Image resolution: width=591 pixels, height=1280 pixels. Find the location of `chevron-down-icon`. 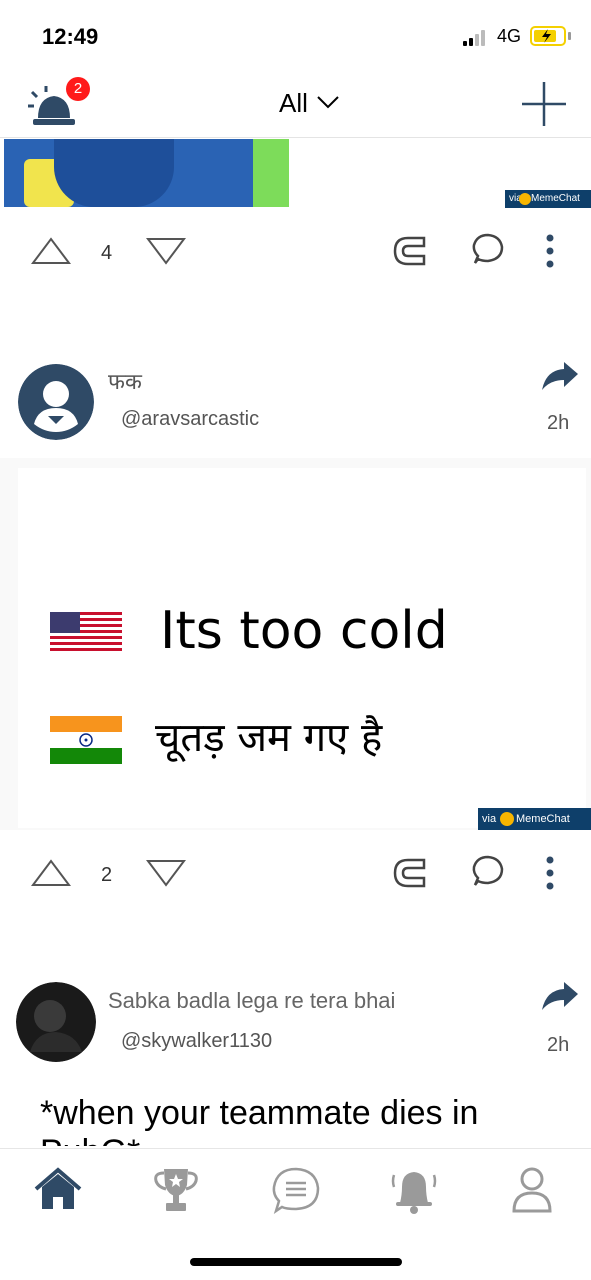

chevron-down-icon is located at coordinates (328, 102).